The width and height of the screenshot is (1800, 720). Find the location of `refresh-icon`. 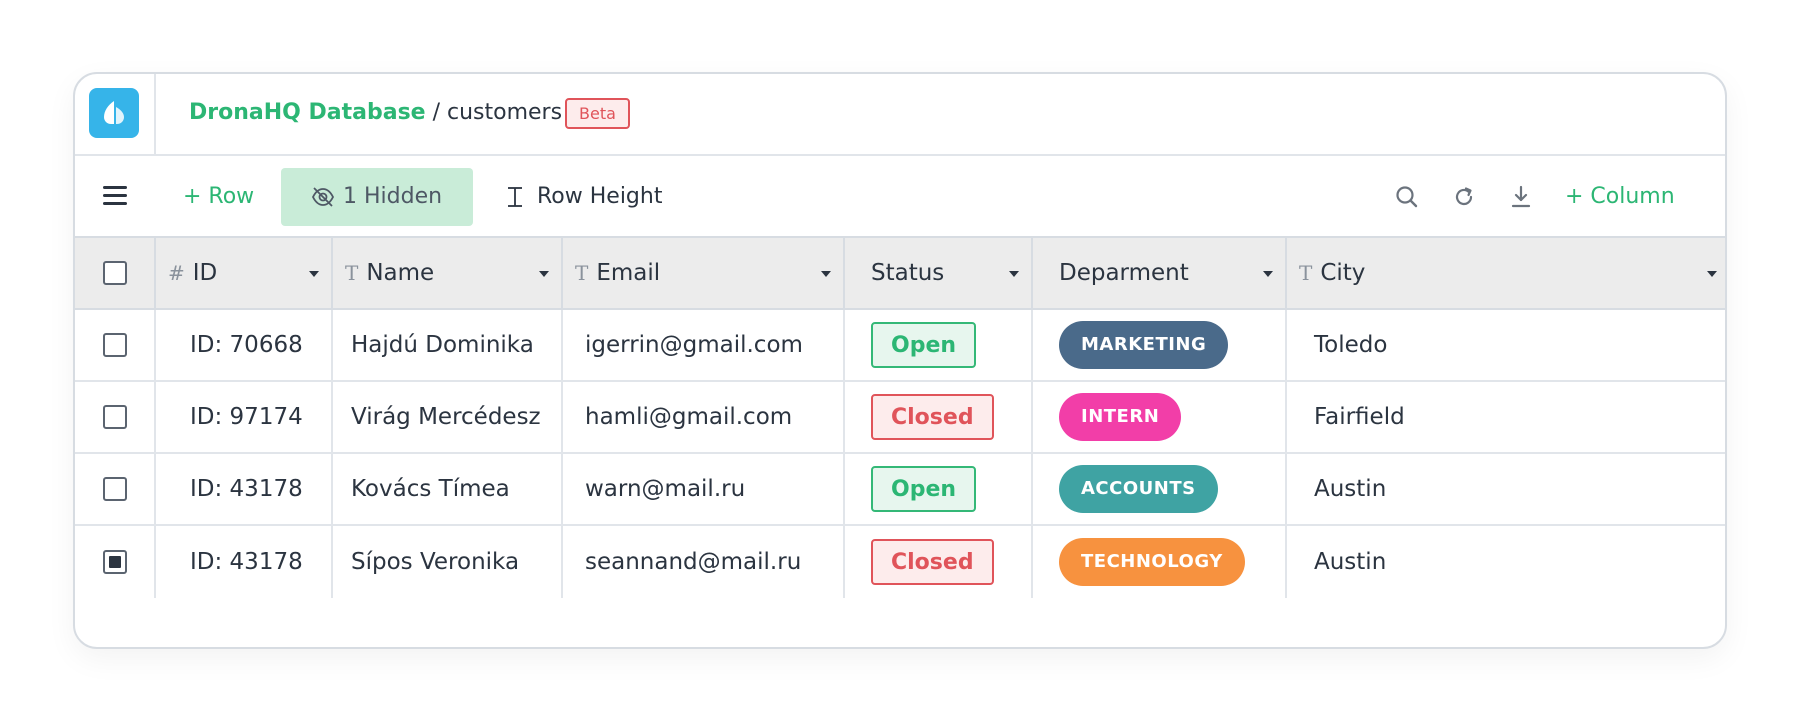

refresh-icon is located at coordinates (1464, 197).